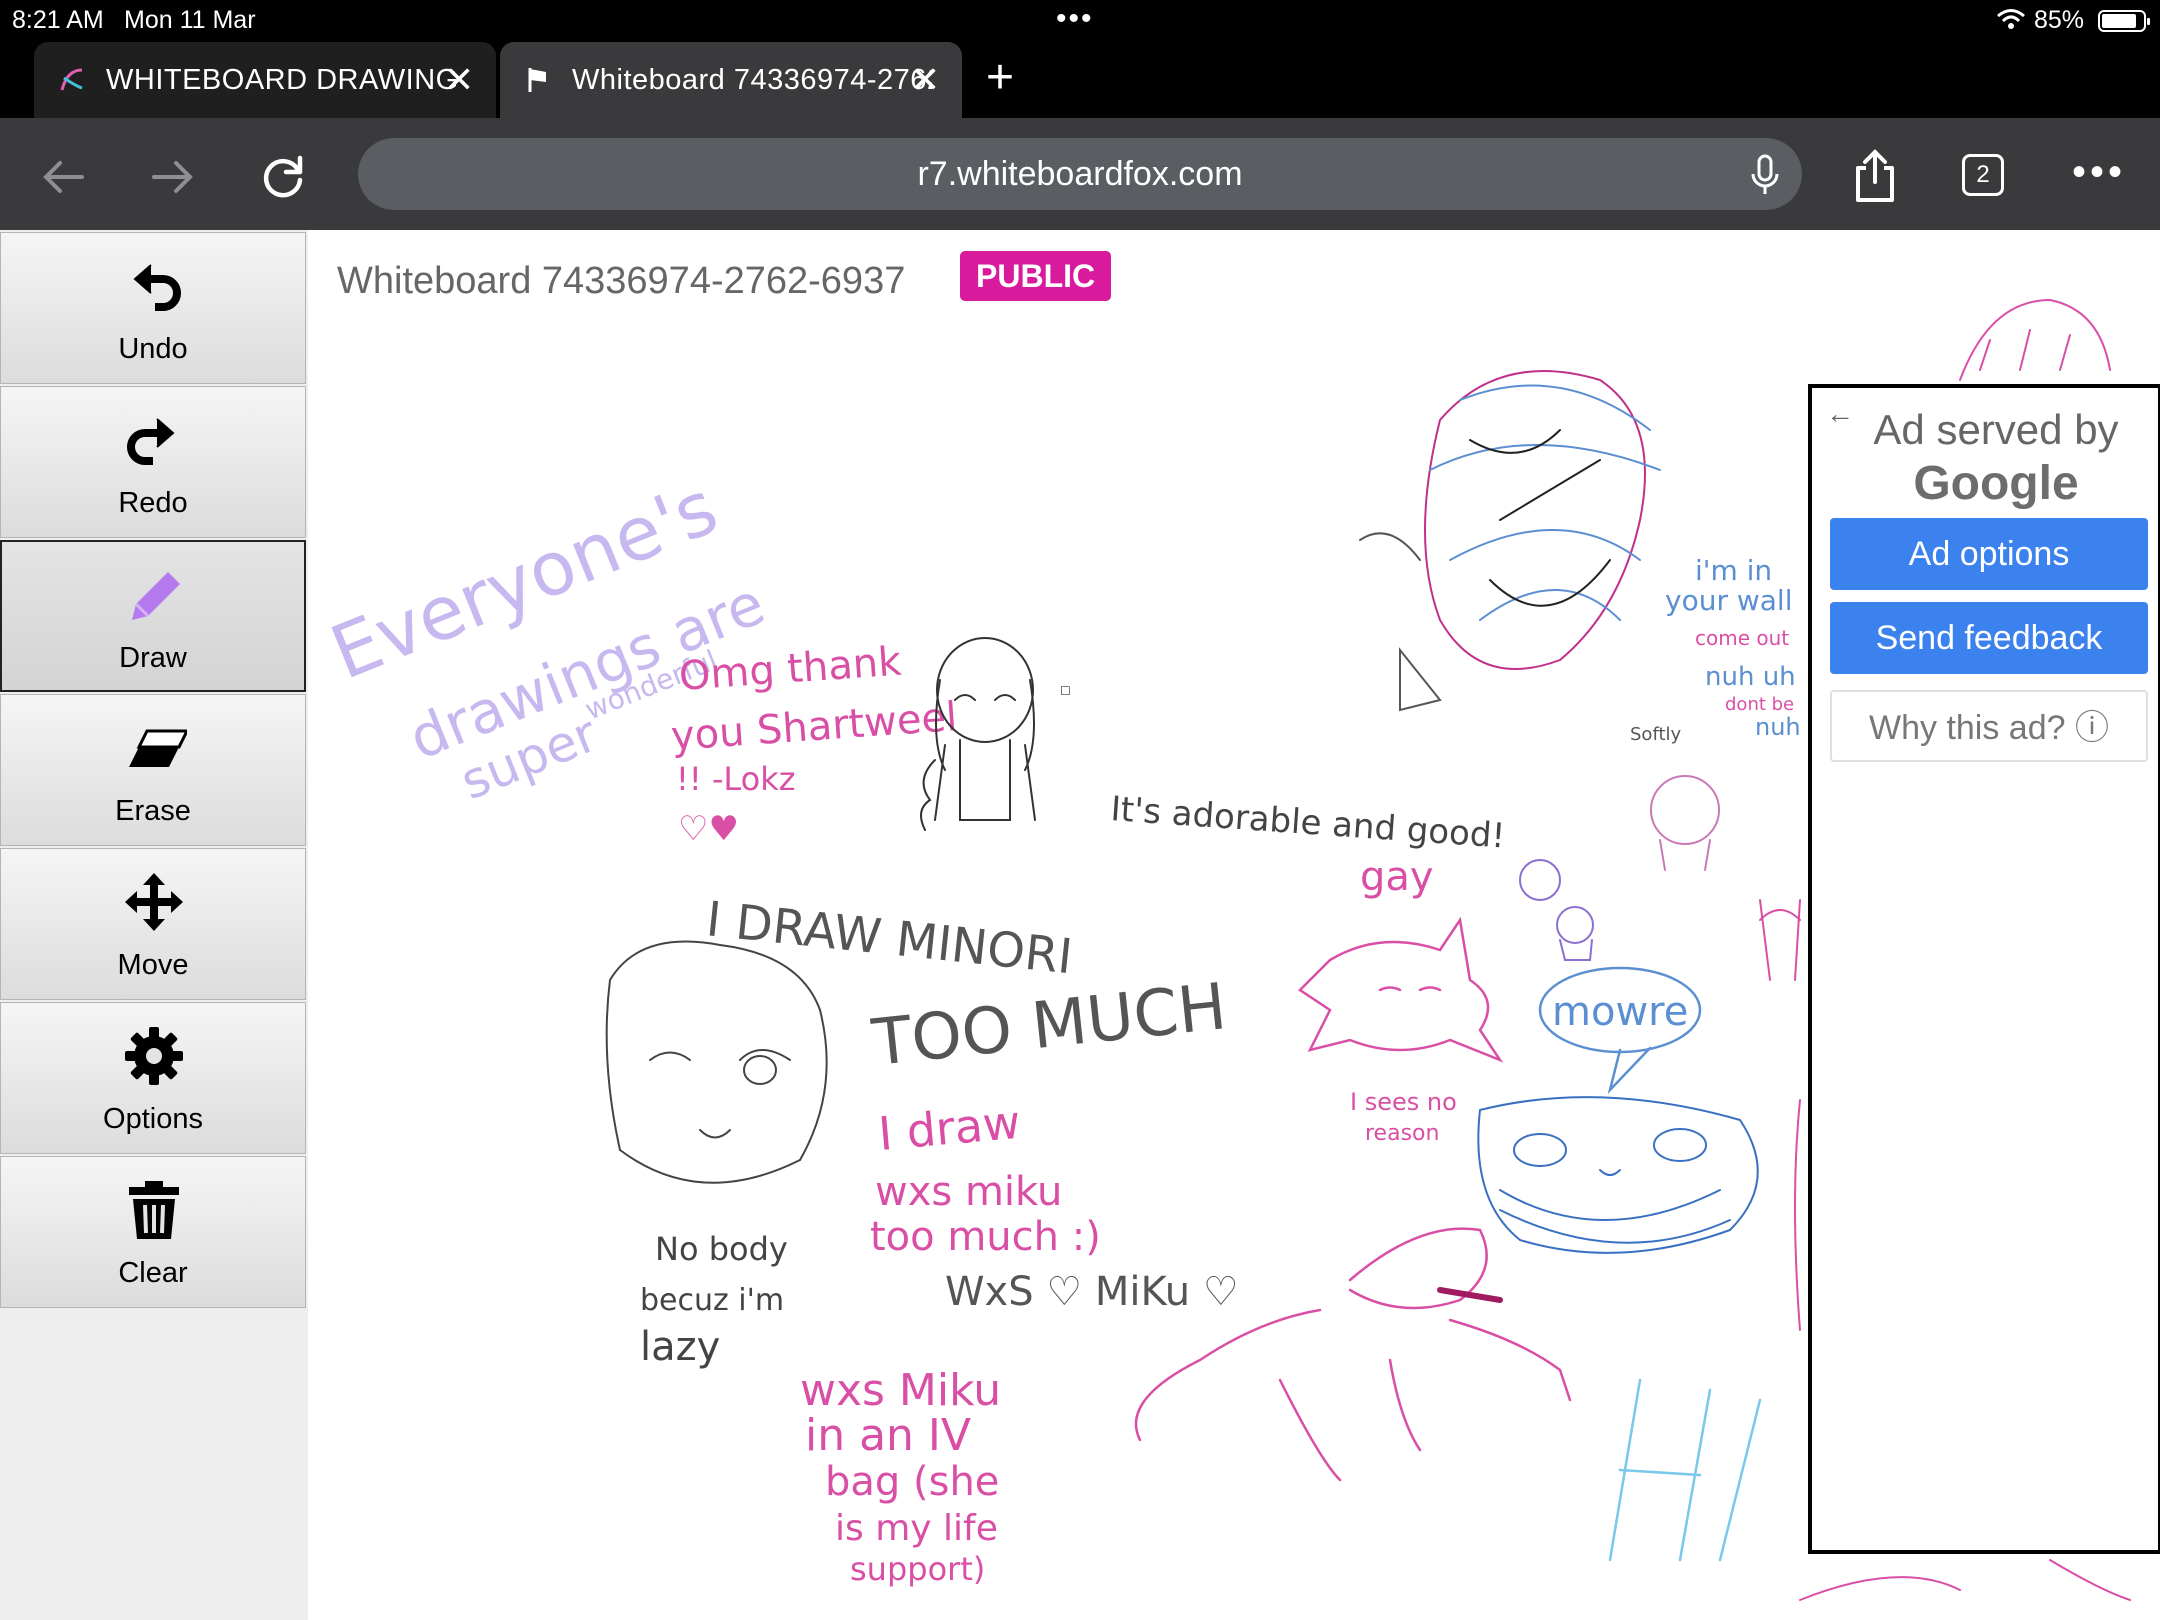  Describe the element at coordinates (621, 281) in the screenshot. I see `board-title: Whiteboard 74336974-2762-6937` at that location.